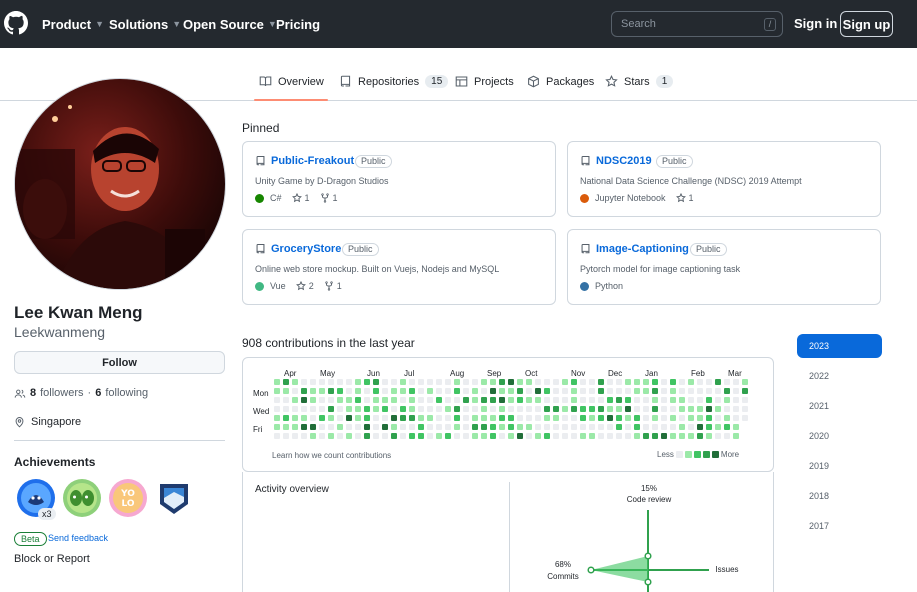  Describe the element at coordinates (119, 362) in the screenshot. I see `follow-button: Follow` at that location.